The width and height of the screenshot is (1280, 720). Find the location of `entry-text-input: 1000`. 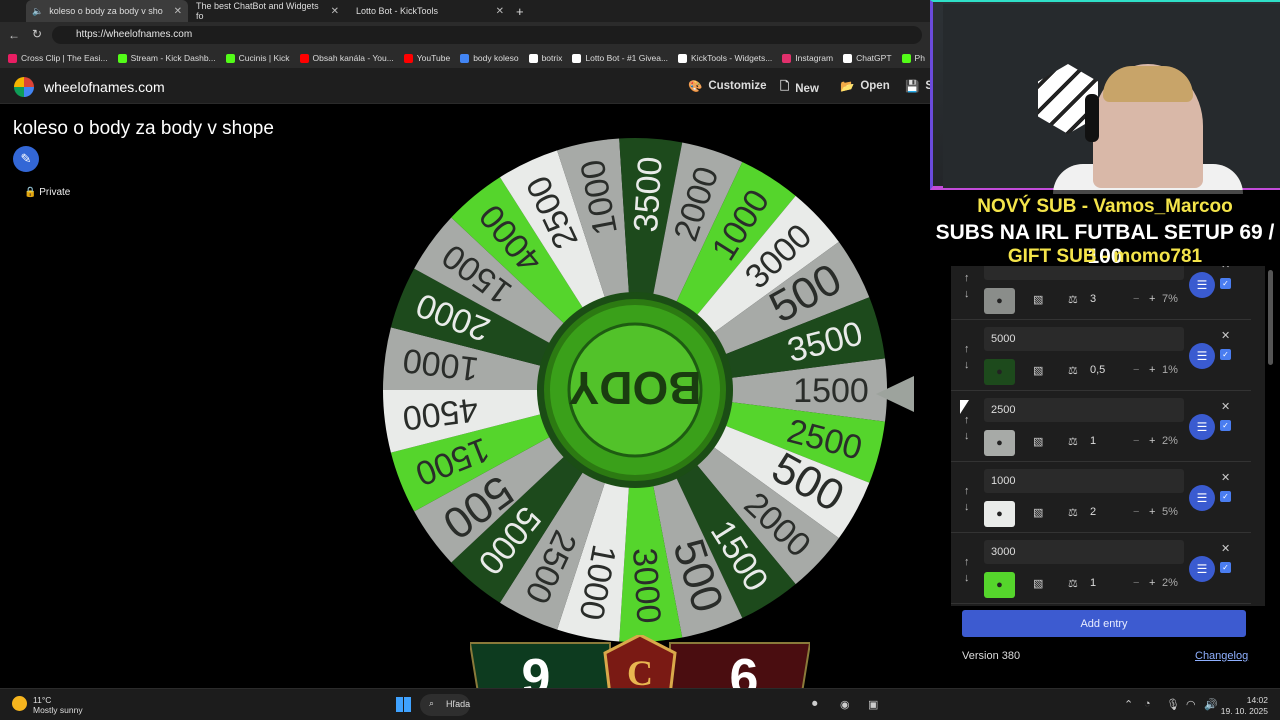

entry-text-input: 1000 is located at coordinates (1084, 481).